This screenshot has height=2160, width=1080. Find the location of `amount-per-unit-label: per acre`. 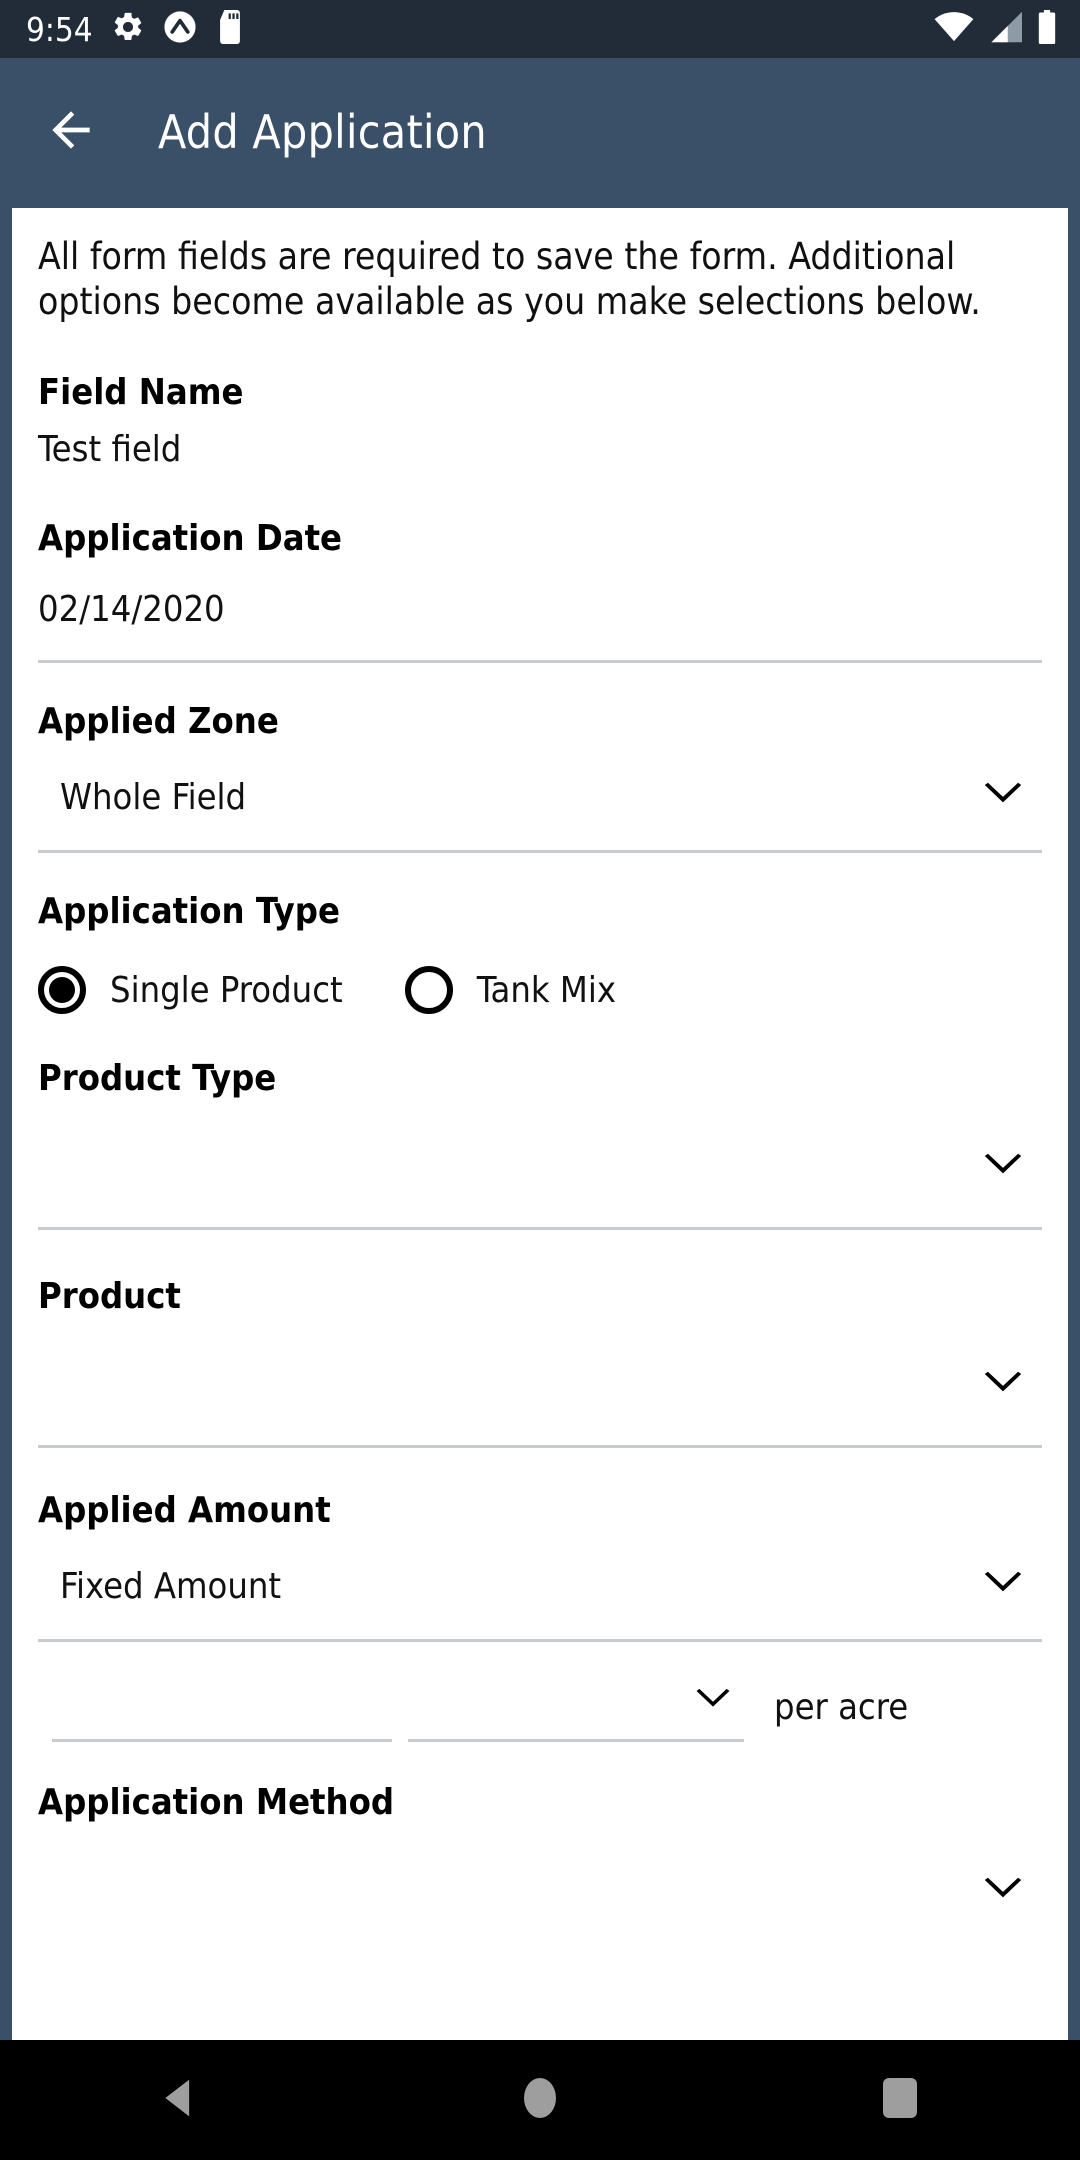

amount-per-unit-label: per acre is located at coordinates (841, 1708).